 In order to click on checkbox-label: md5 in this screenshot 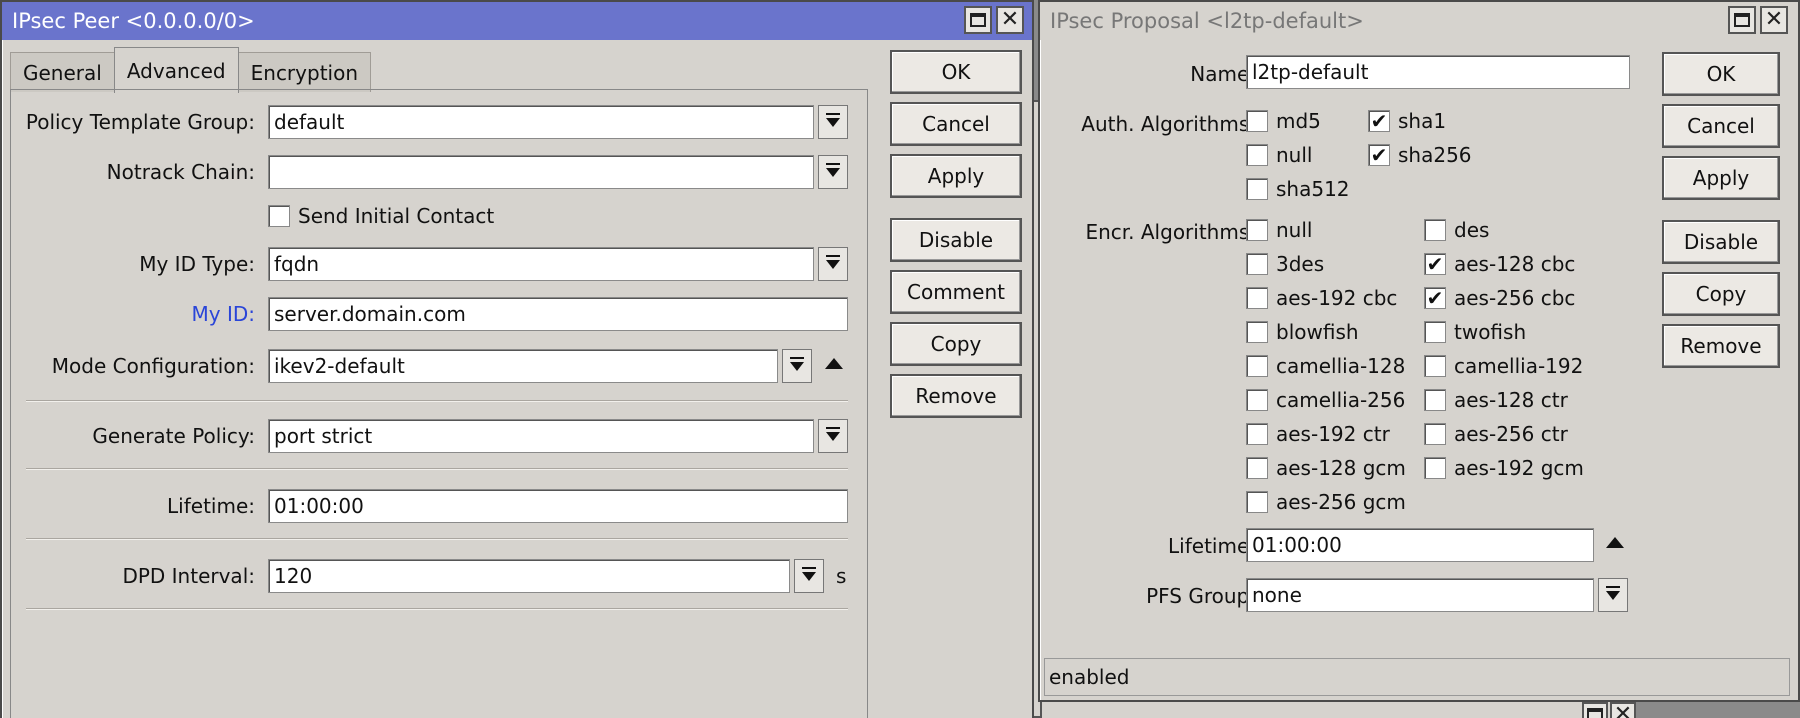, I will do `click(1298, 121)`.